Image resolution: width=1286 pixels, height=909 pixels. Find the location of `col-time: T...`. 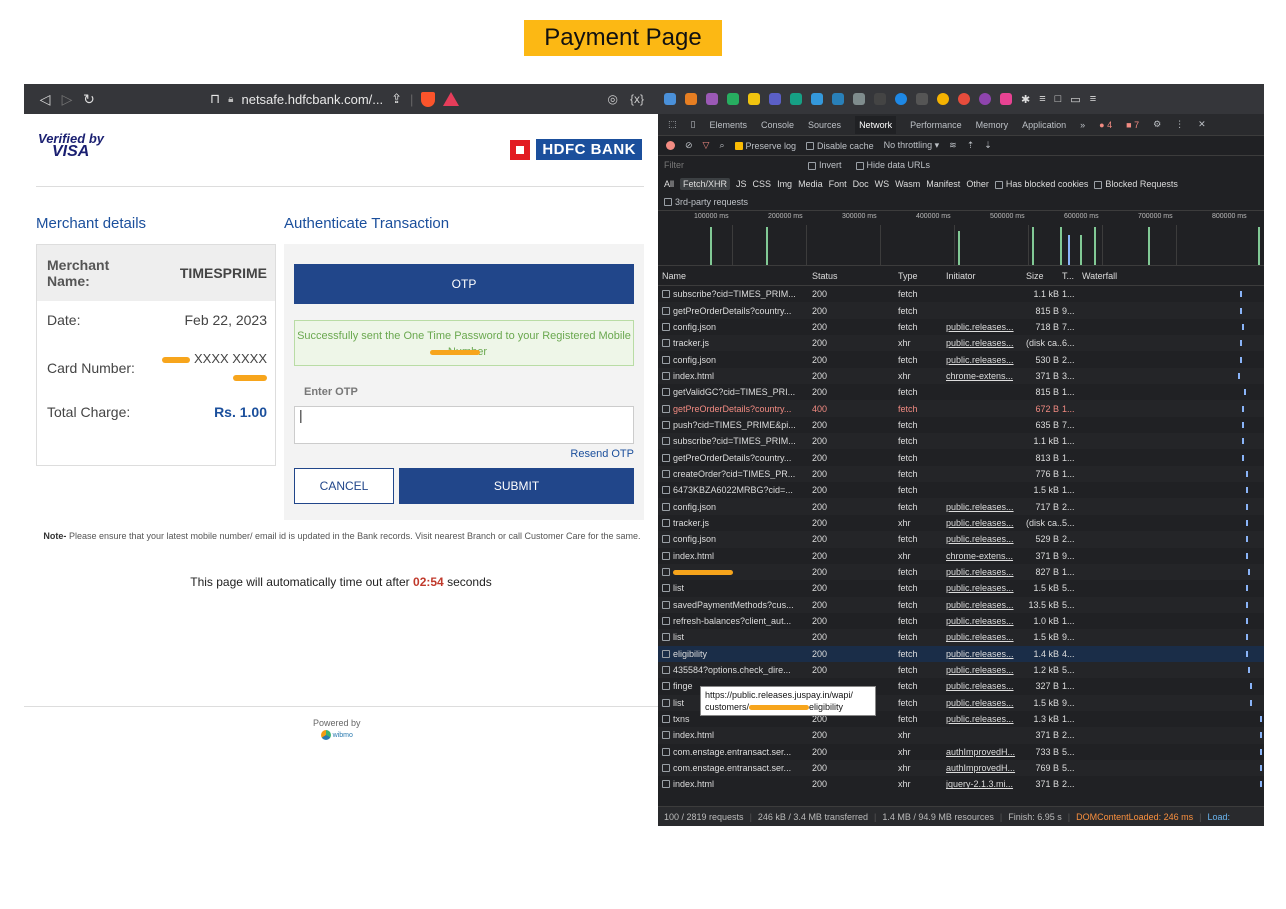

col-time: T... is located at coordinates (1072, 276).